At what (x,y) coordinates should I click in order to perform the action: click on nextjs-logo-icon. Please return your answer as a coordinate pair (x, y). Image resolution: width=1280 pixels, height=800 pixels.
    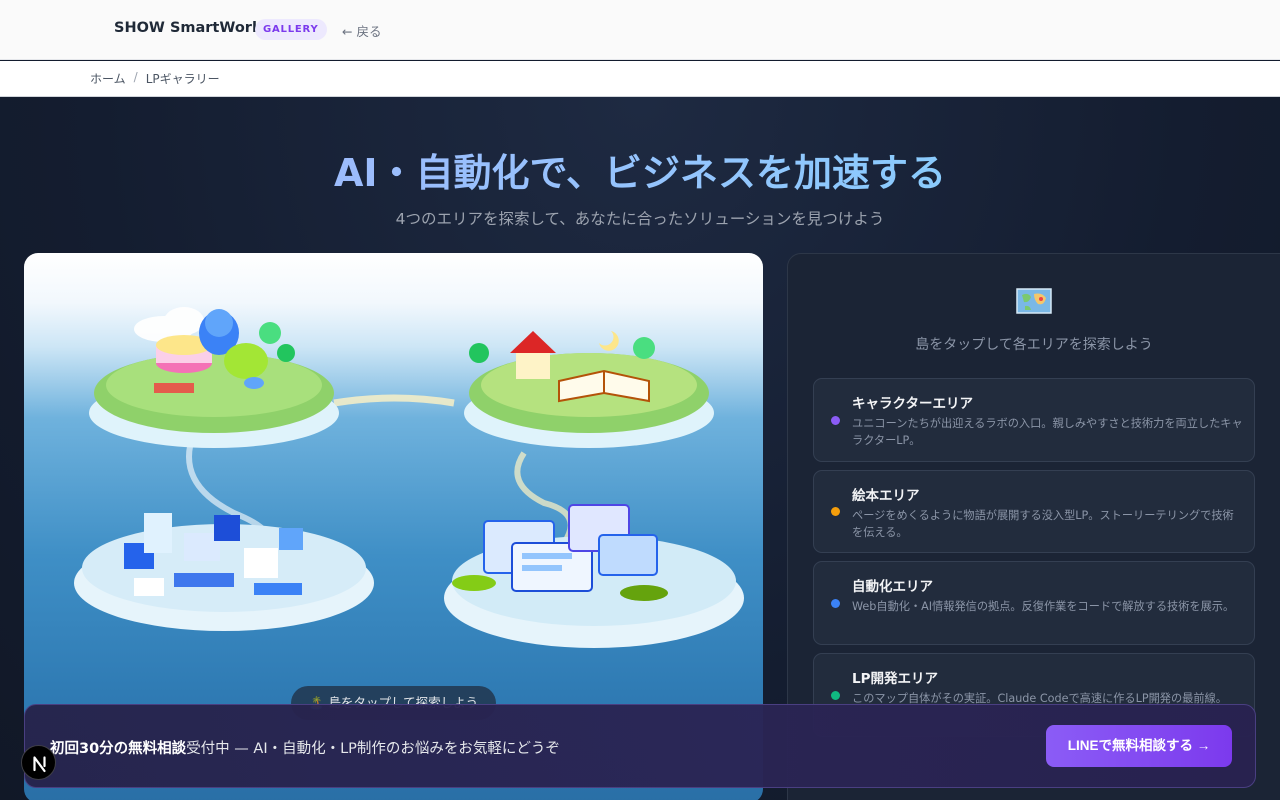
    Looking at the image, I should click on (39, 764).